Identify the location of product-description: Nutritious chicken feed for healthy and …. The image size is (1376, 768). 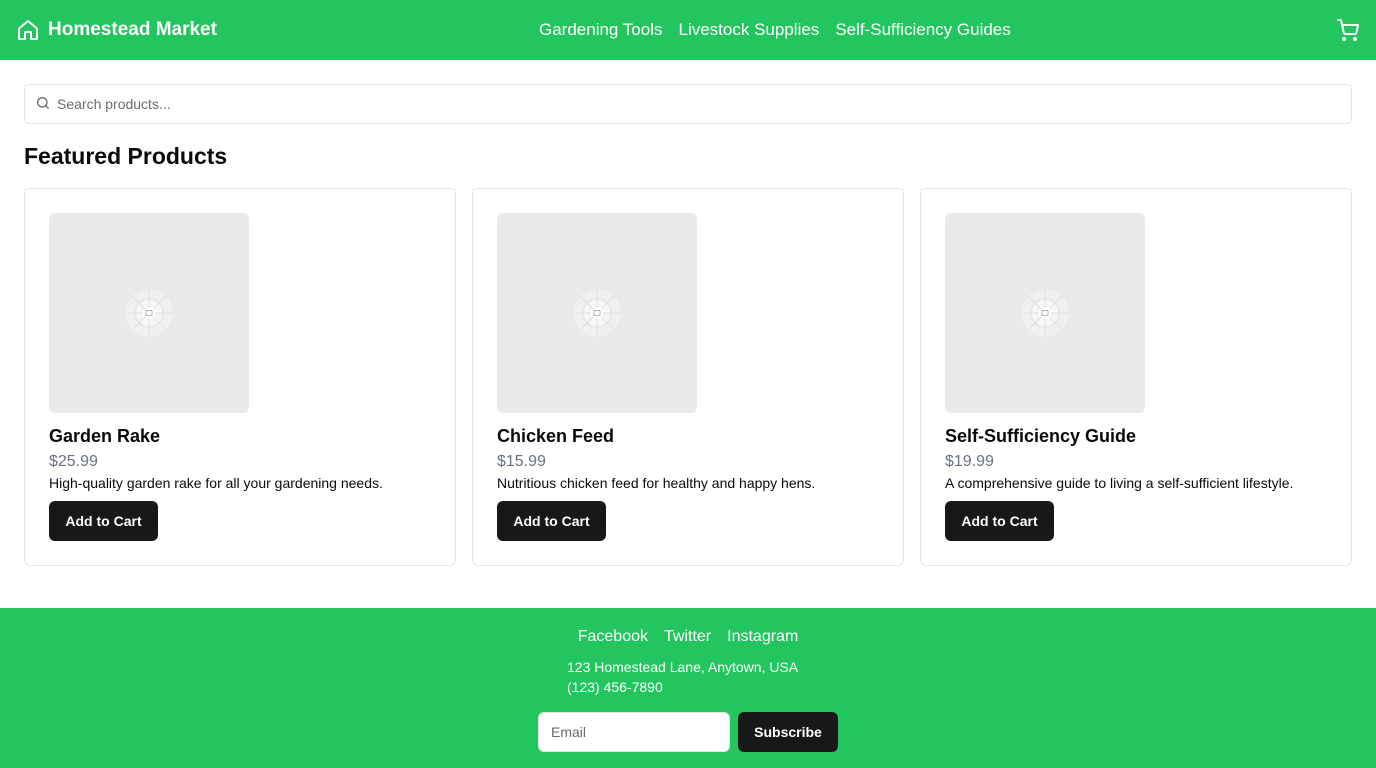
(656, 483).